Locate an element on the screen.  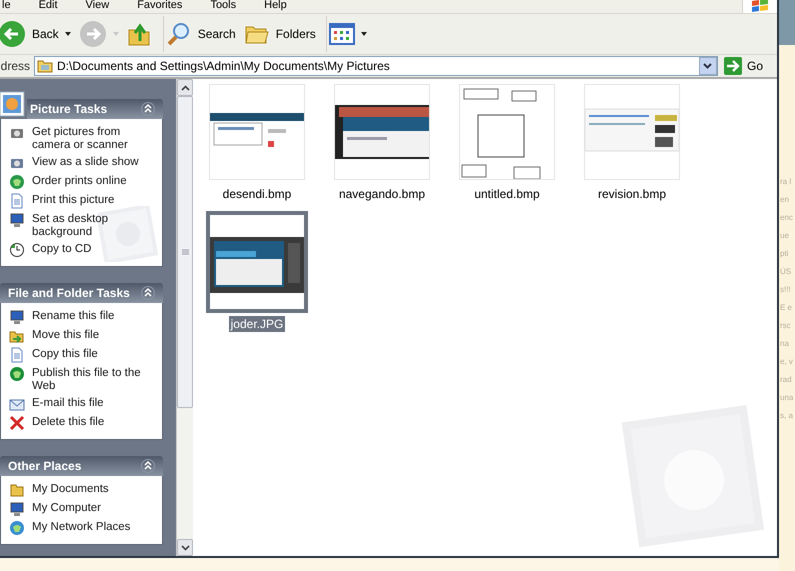
page-text: s!!! is located at coordinates (785, 290).